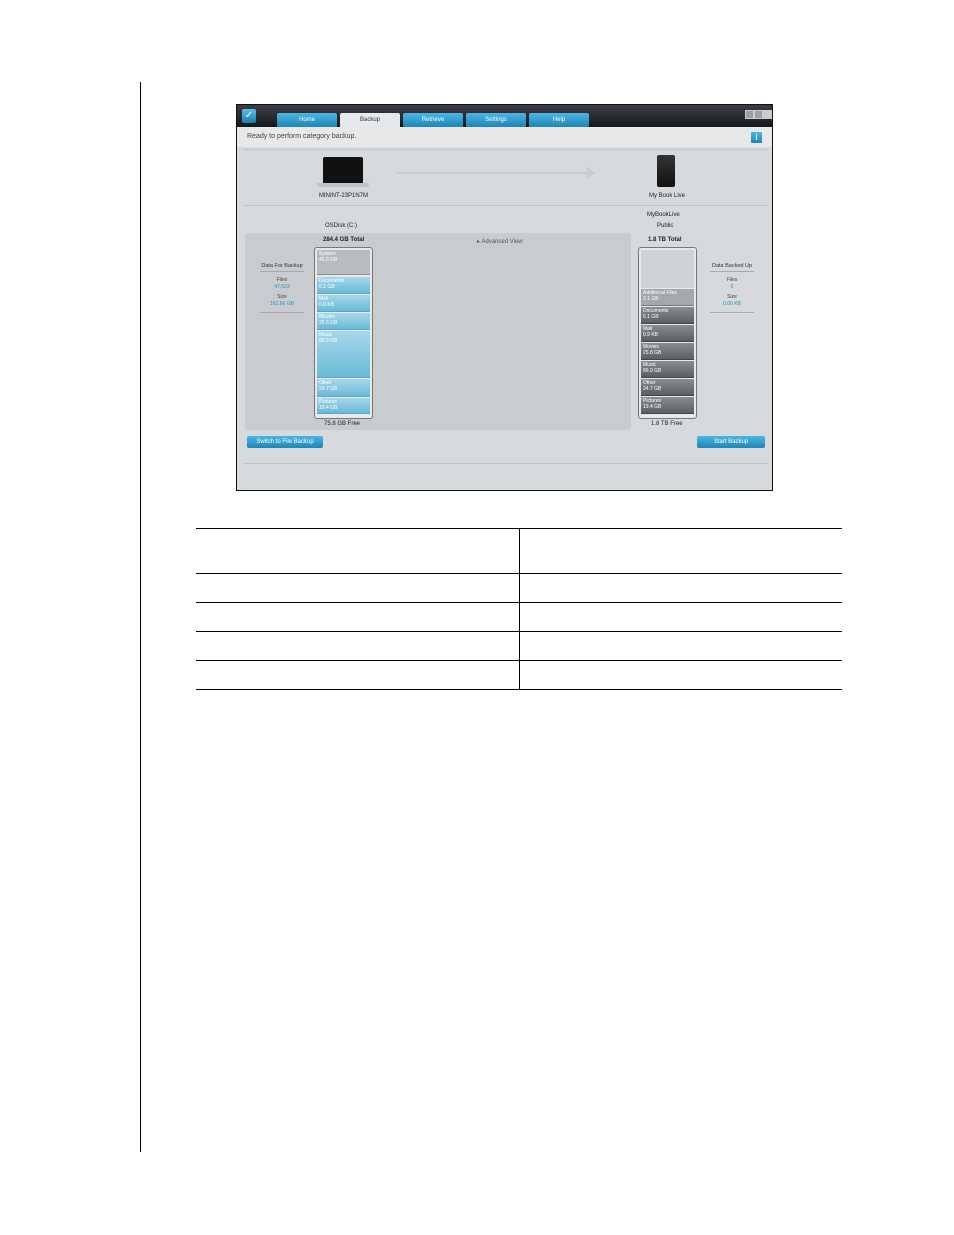 This screenshot has width=954, height=1235. What do you see at coordinates (496, 120) in the screenshot?
I see `tab-settings: Settings` at bounding box center [496, 120].